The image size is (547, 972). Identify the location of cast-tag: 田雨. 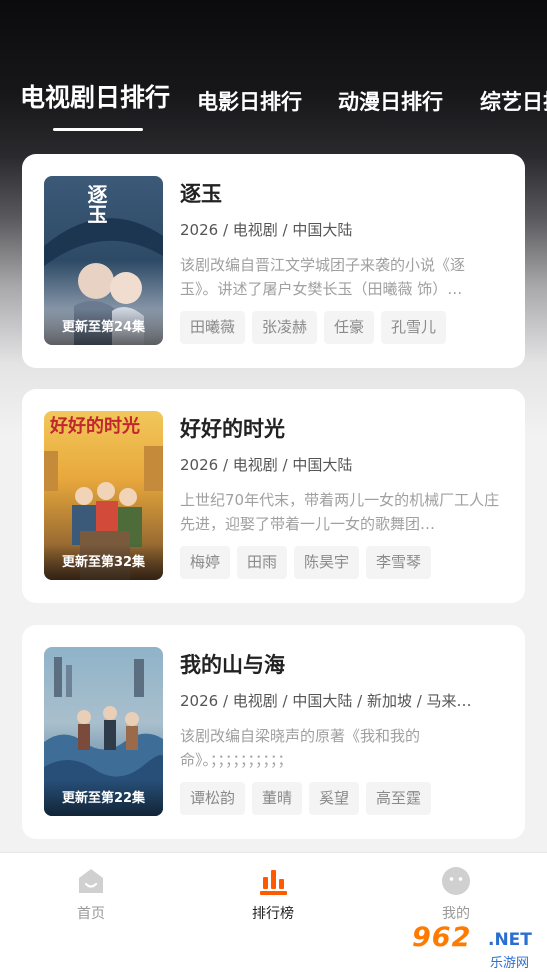
(262, 562).